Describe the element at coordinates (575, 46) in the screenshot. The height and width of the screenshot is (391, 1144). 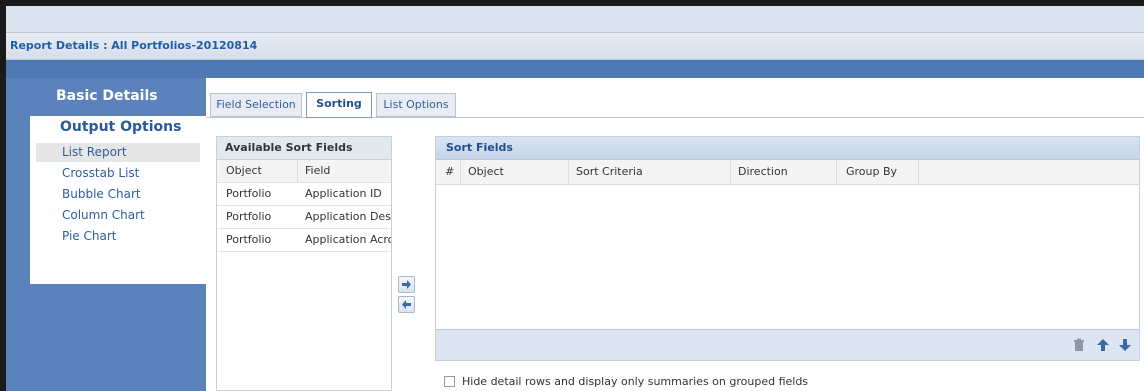
I see `report-title-bar: Report Details : All Portfolios-20120814` at that location.